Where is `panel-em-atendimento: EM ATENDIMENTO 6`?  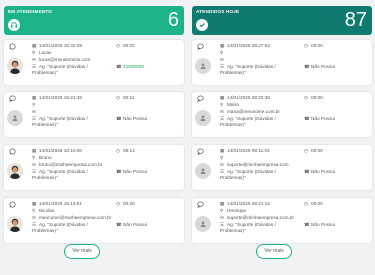
panel-em-atendimento: EM ATENDIMENTO 6 is located at coordinates (94, 20).